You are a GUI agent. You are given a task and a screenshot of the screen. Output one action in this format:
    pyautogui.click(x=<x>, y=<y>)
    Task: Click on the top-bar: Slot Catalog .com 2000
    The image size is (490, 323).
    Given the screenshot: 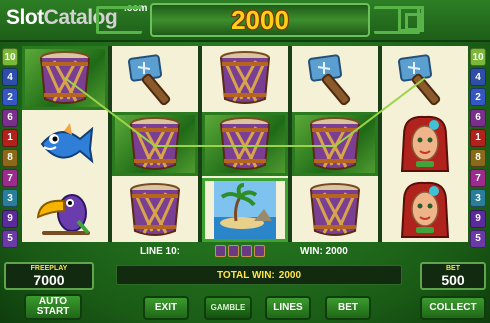 What is the action you would take?
    pyautogui.click(x=245, y=21)
    